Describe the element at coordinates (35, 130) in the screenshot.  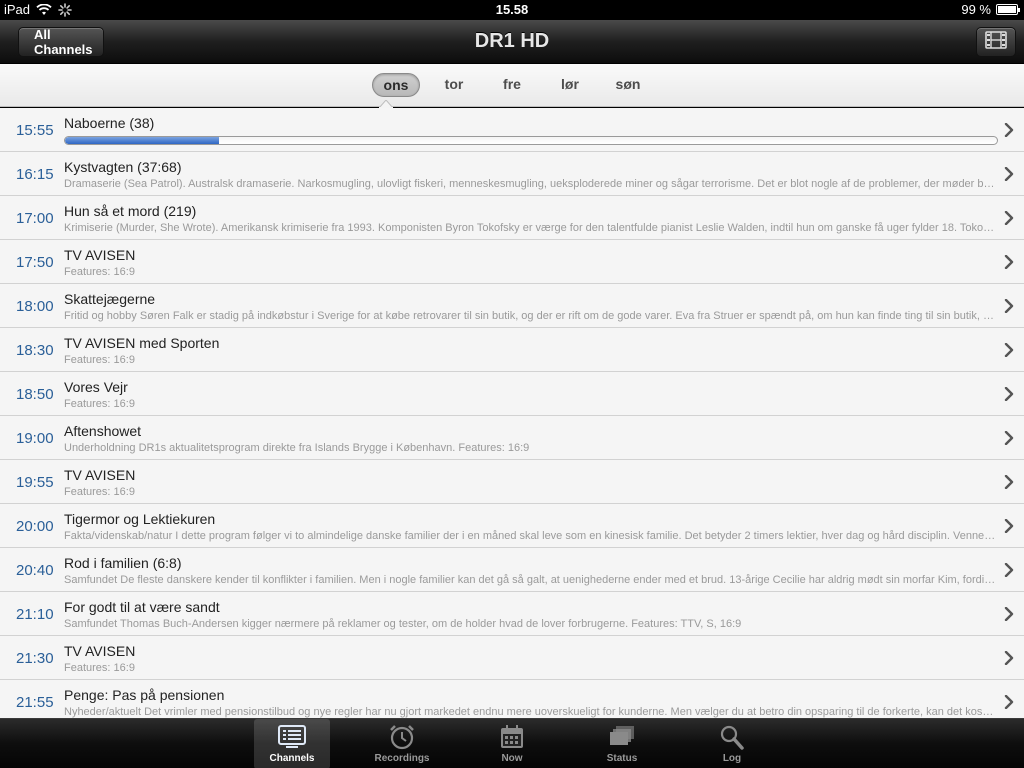
I see `program-time: 15:55` at that location.